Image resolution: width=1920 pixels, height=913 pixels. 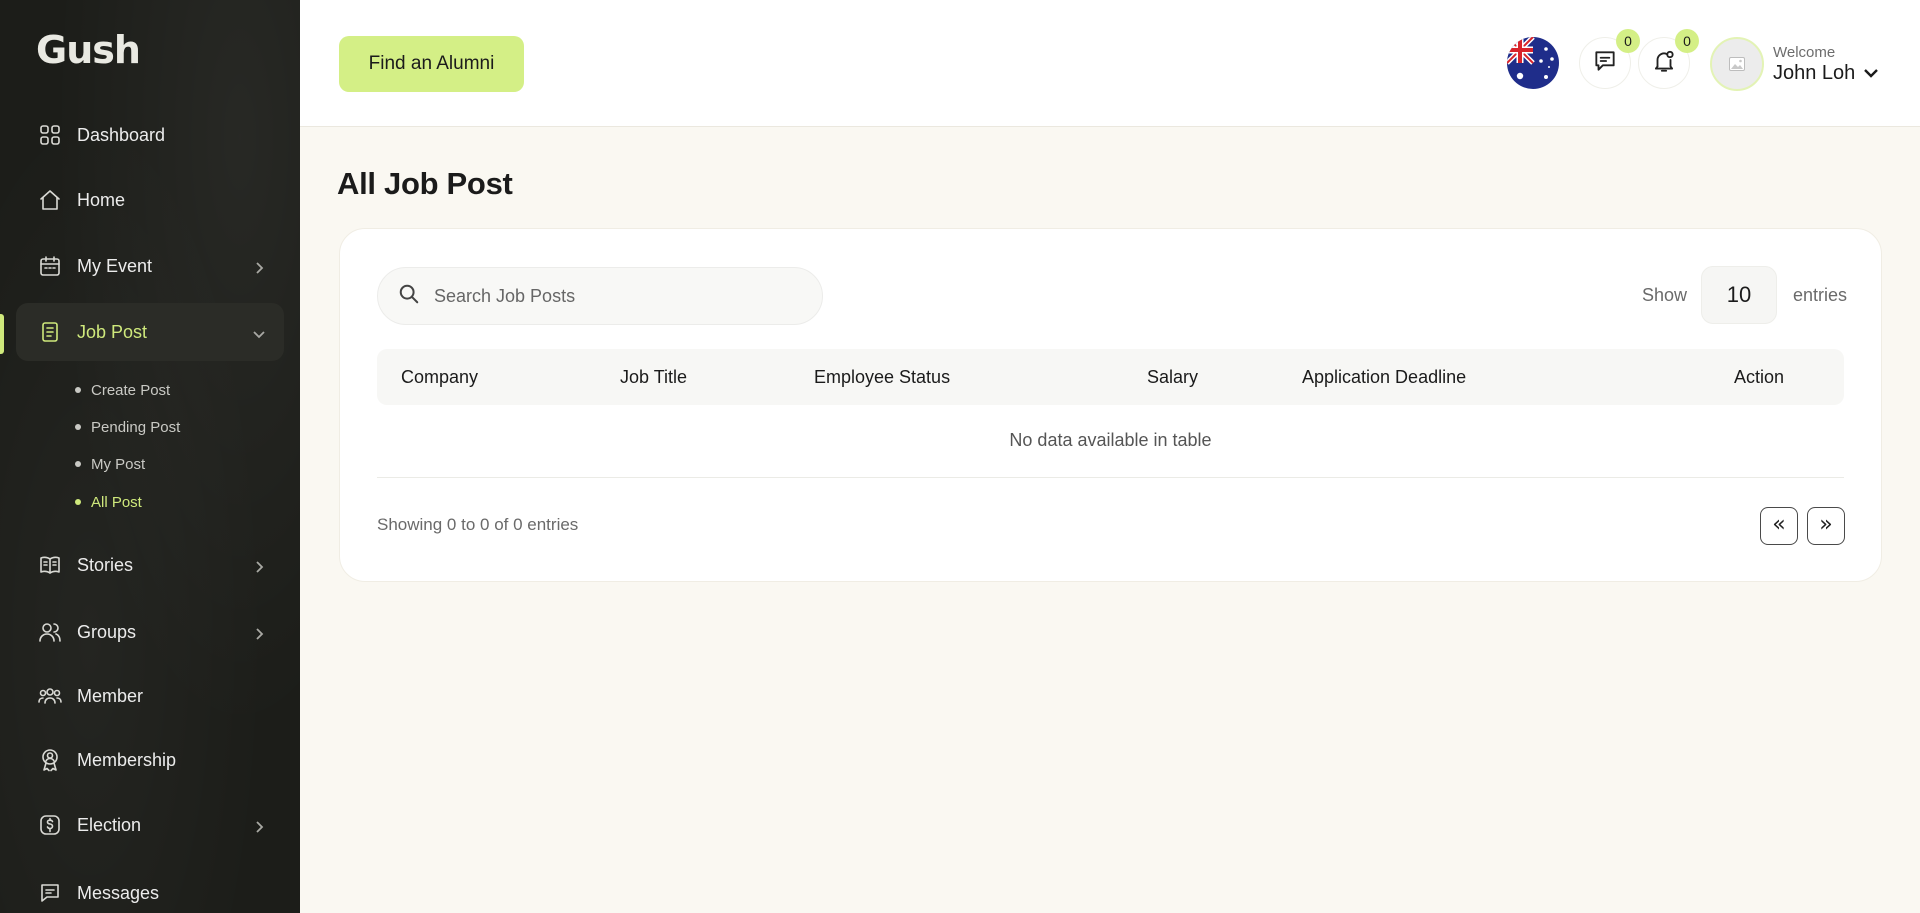 I want to click on image-placeholder-icon, so click(x=1737, y=64).